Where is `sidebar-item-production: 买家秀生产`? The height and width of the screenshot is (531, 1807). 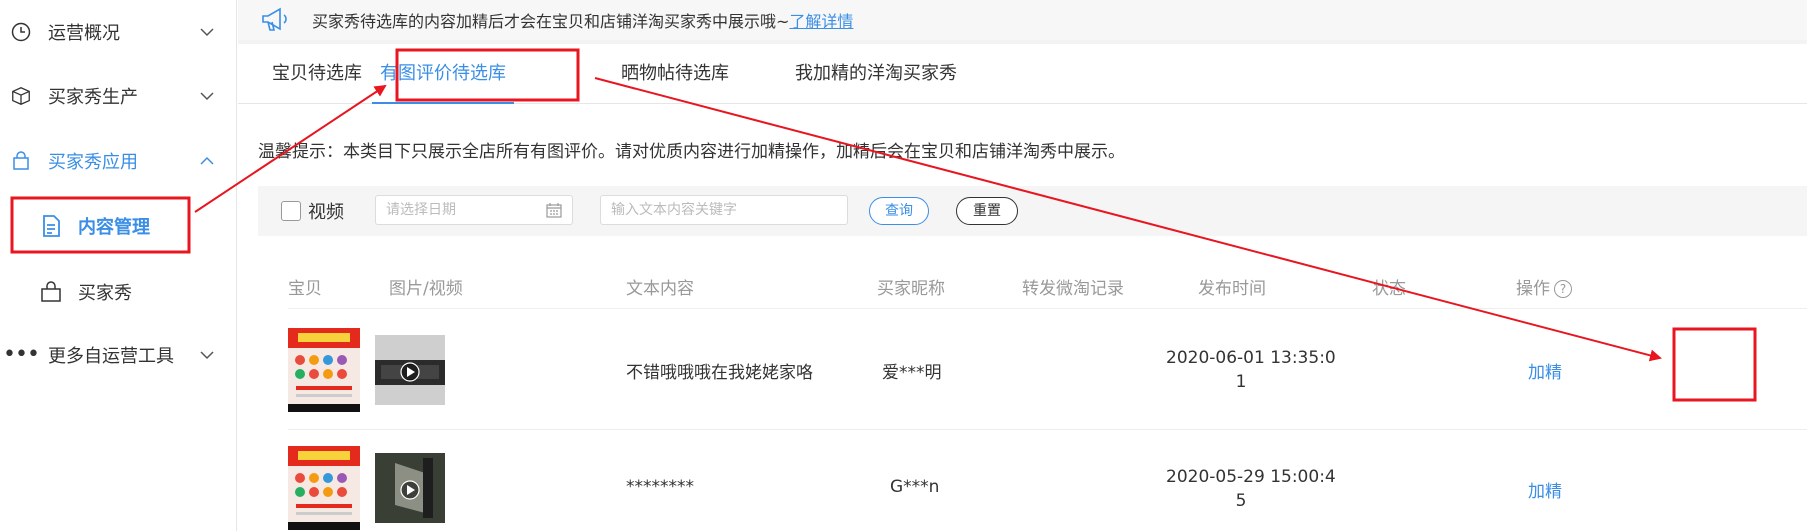 sidebar-item-production: 买家秀生产 is located at coordinates (118, 96).